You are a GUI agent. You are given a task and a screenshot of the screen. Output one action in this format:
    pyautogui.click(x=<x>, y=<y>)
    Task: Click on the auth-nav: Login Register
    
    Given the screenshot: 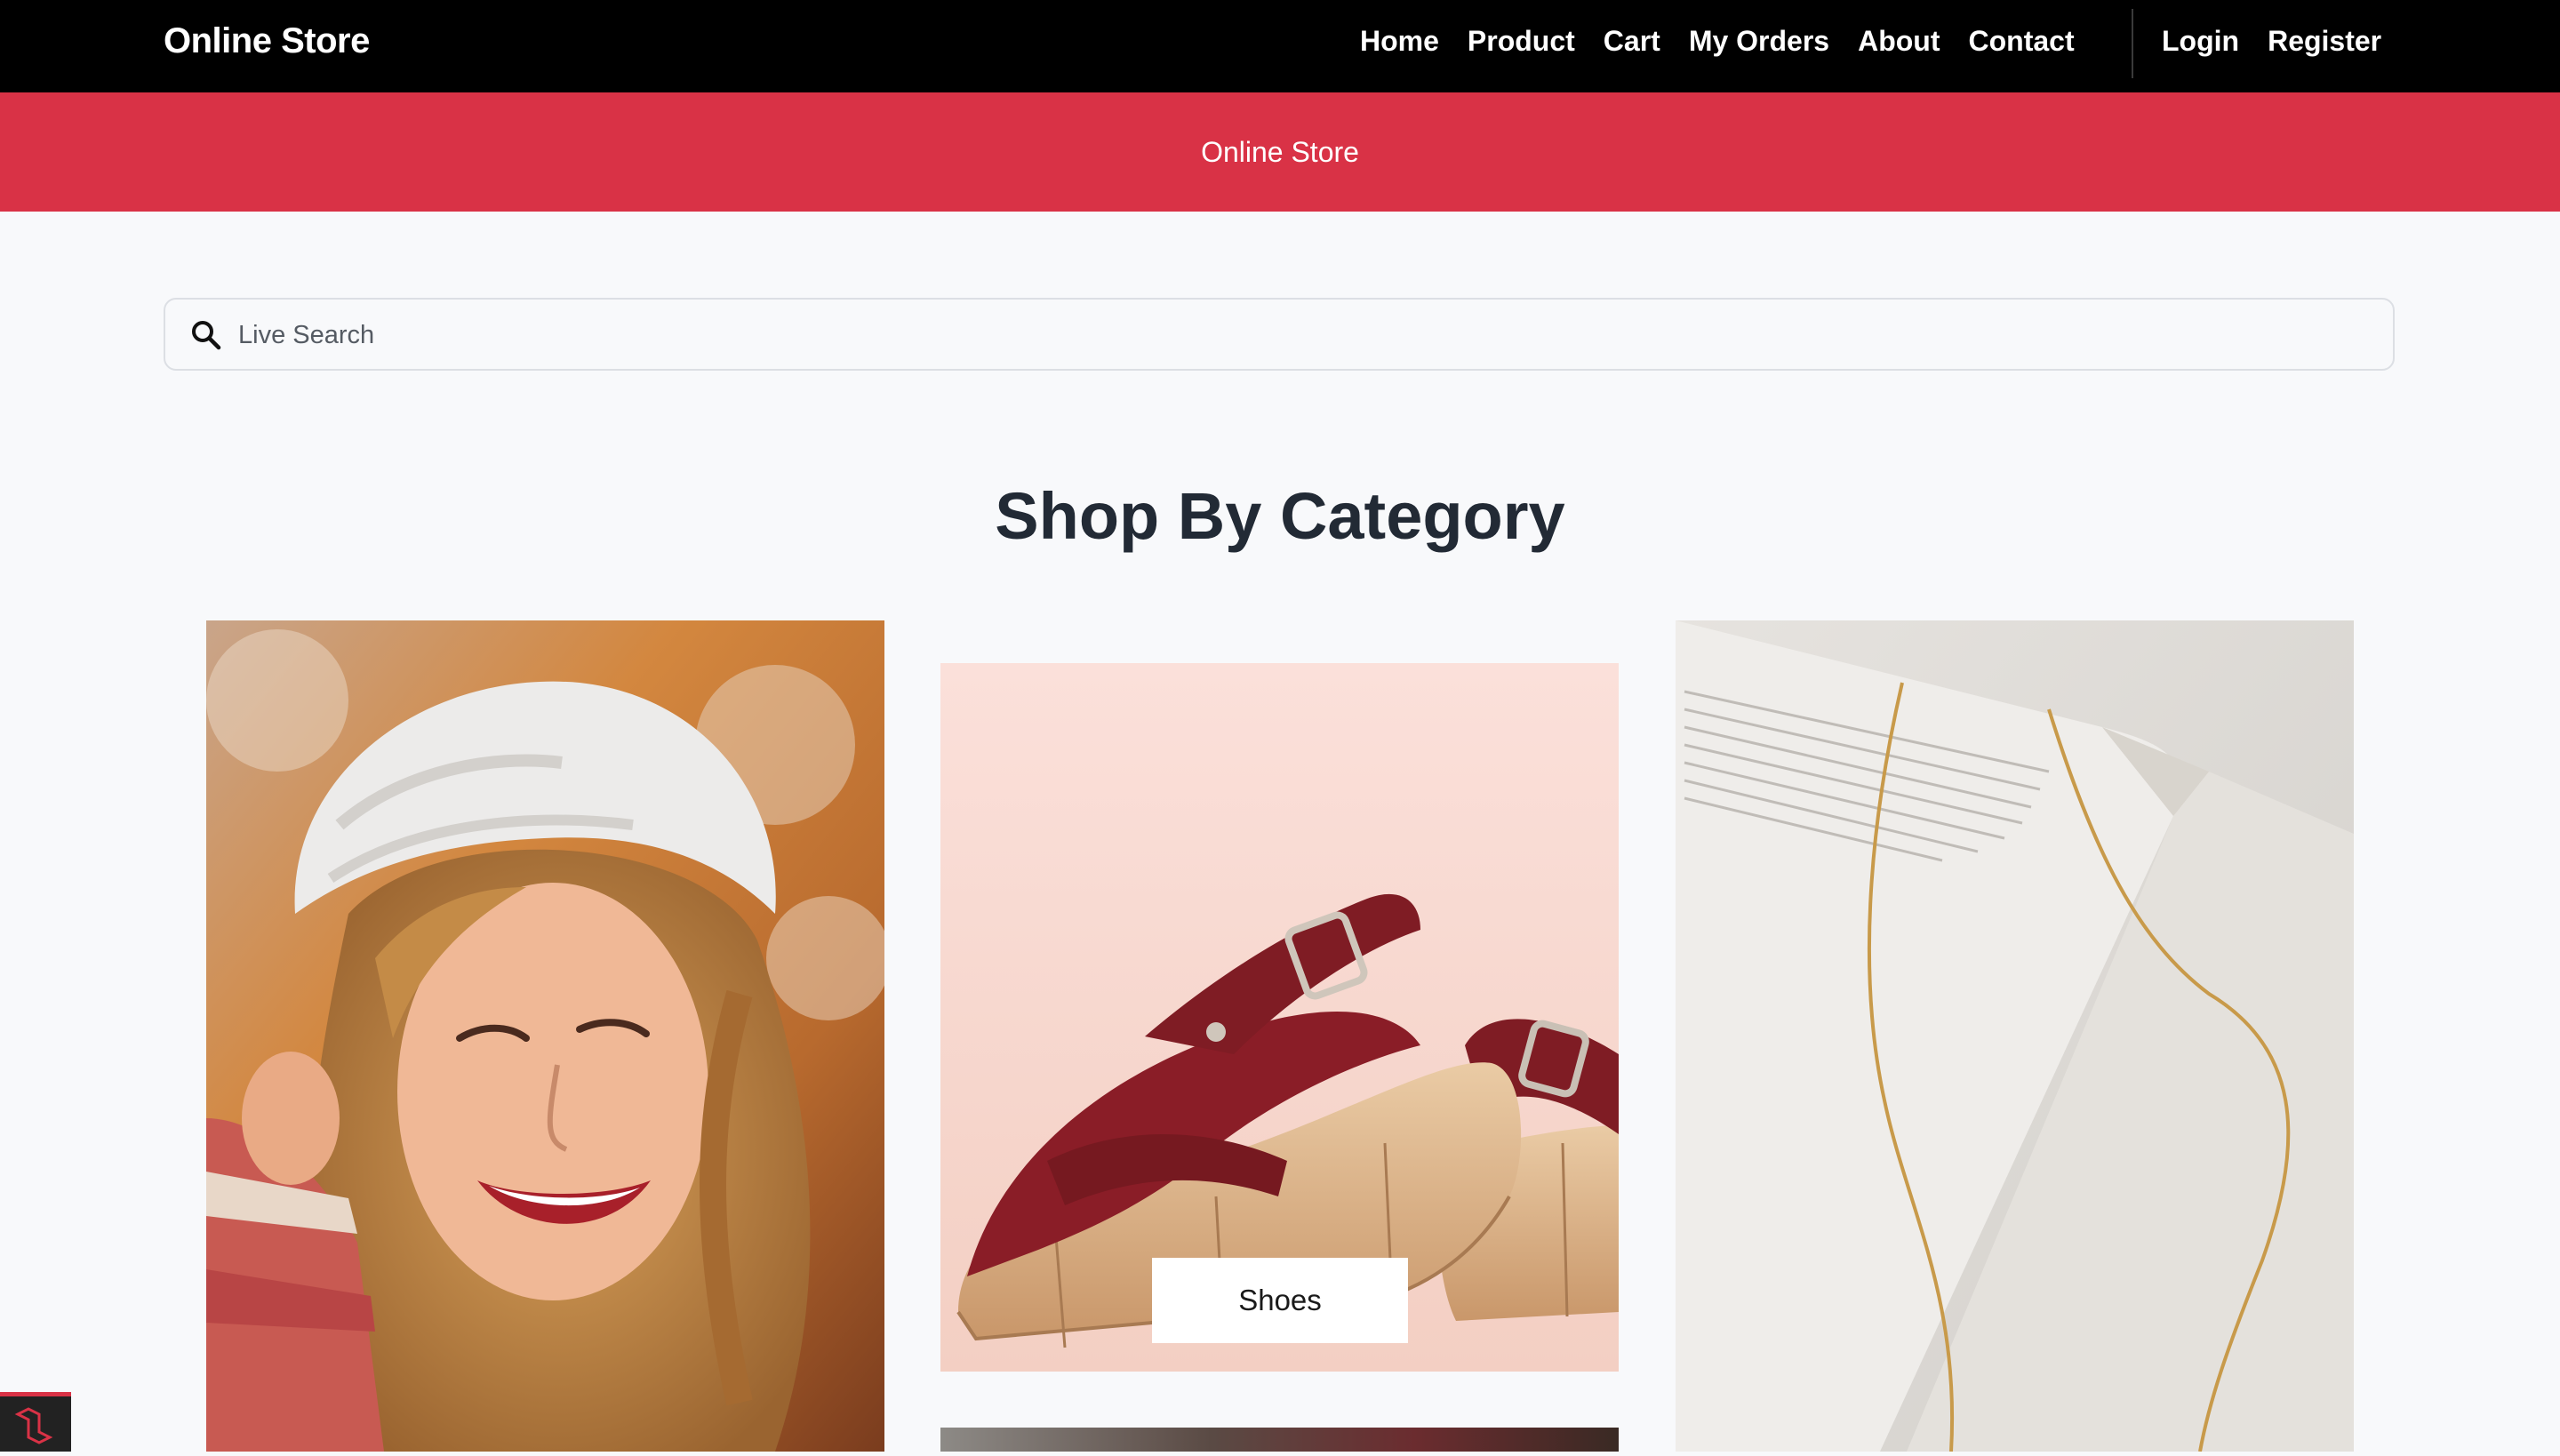 What is the action you would take?
    pyautogui.click(x=2286, y=41)
    